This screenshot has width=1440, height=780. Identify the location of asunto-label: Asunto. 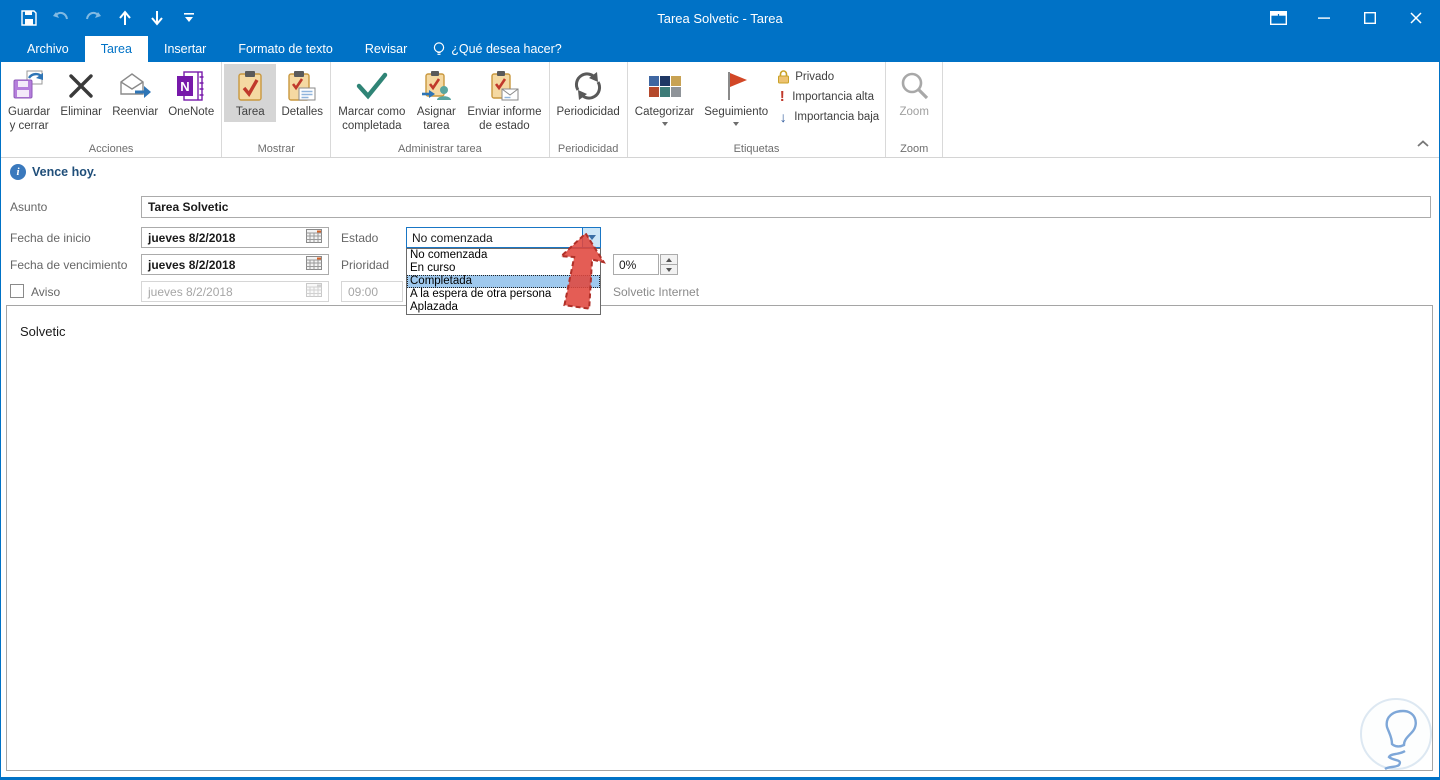
(29, 207).